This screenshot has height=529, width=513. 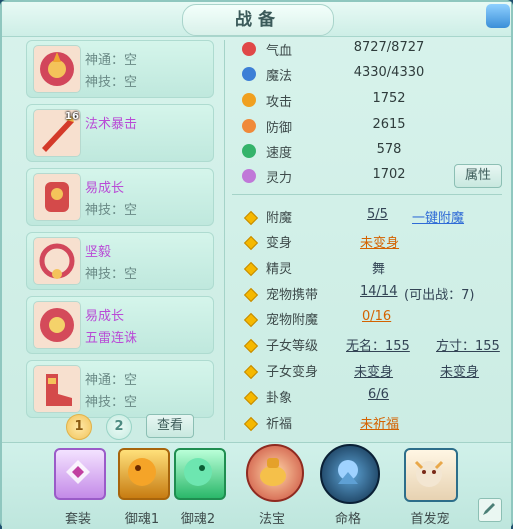 I want to click on pet-carry-value: 14/14, so click(x=378, y=291).